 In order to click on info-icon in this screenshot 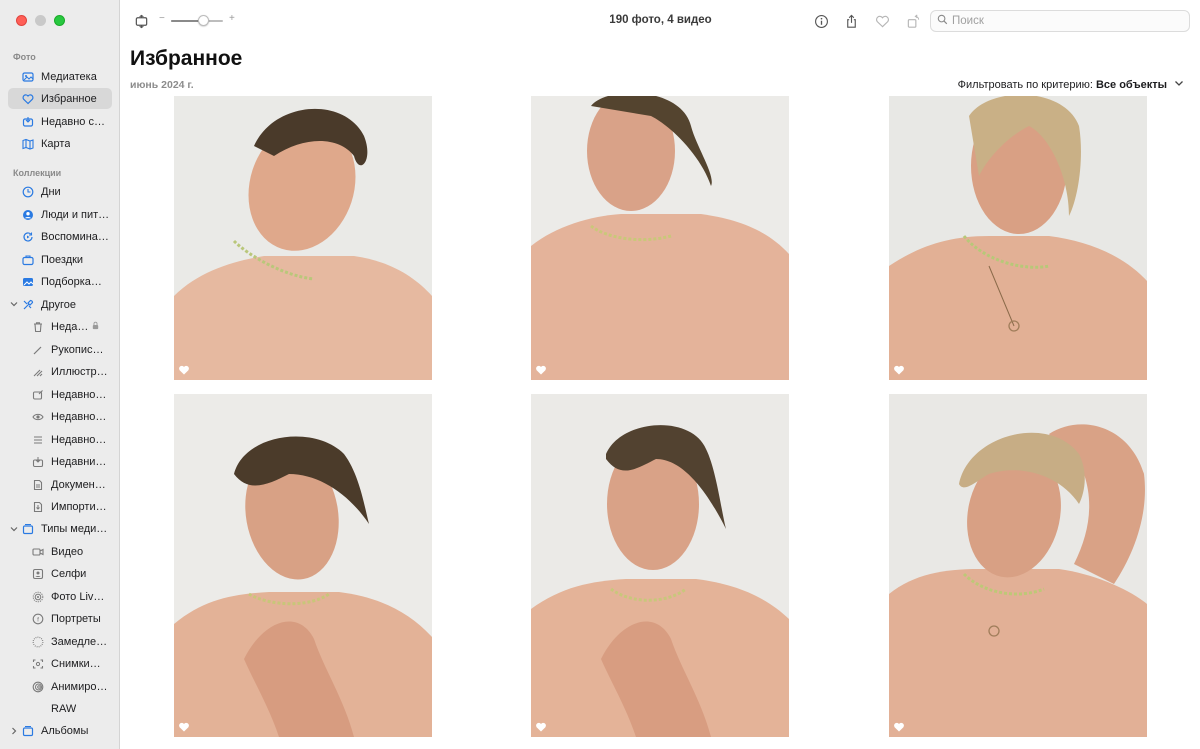, I will do `click(821, 21)`.